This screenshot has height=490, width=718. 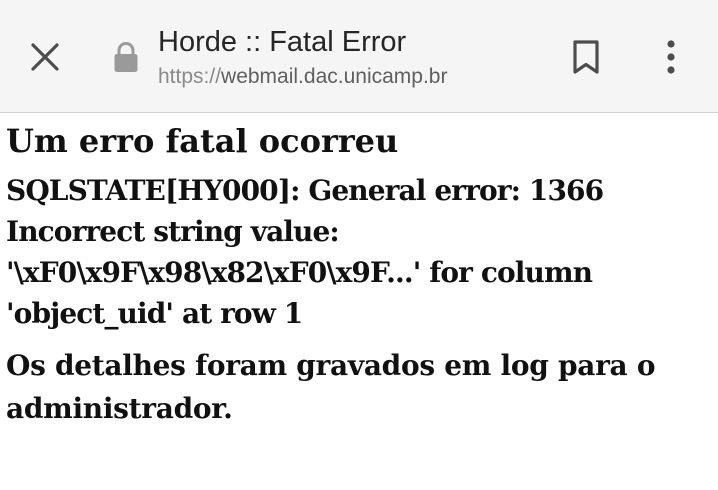 I want to click on close-icon, so click(x=45, y=57).